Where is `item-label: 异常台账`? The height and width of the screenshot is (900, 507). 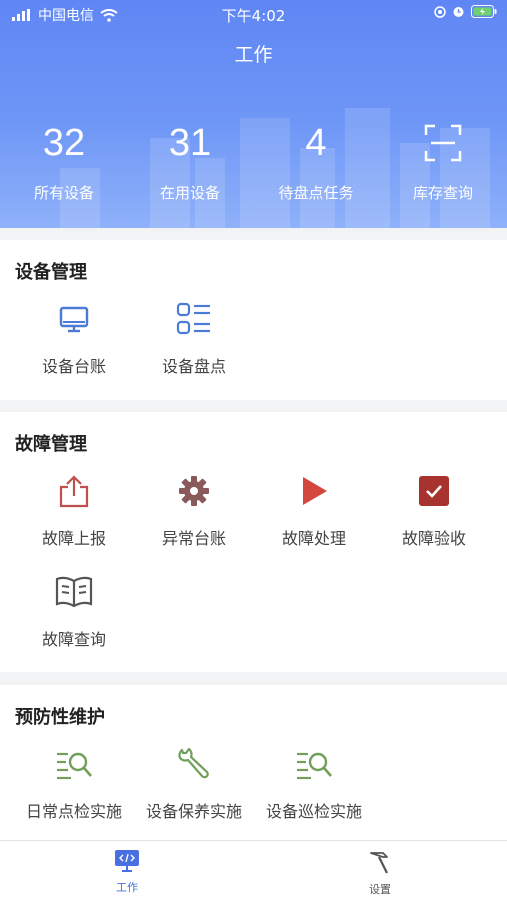
item-label: 异常台账 is located at coordinates (193, 538).